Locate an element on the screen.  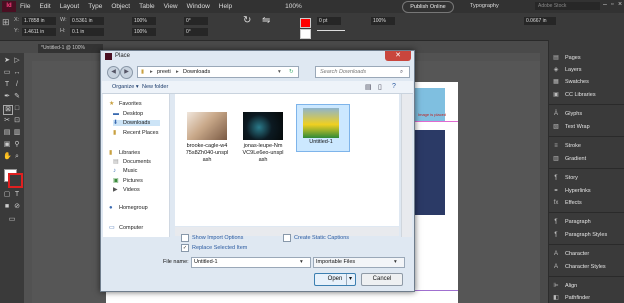
apply-color-icon: ■ is located at coordinates (7, 207).